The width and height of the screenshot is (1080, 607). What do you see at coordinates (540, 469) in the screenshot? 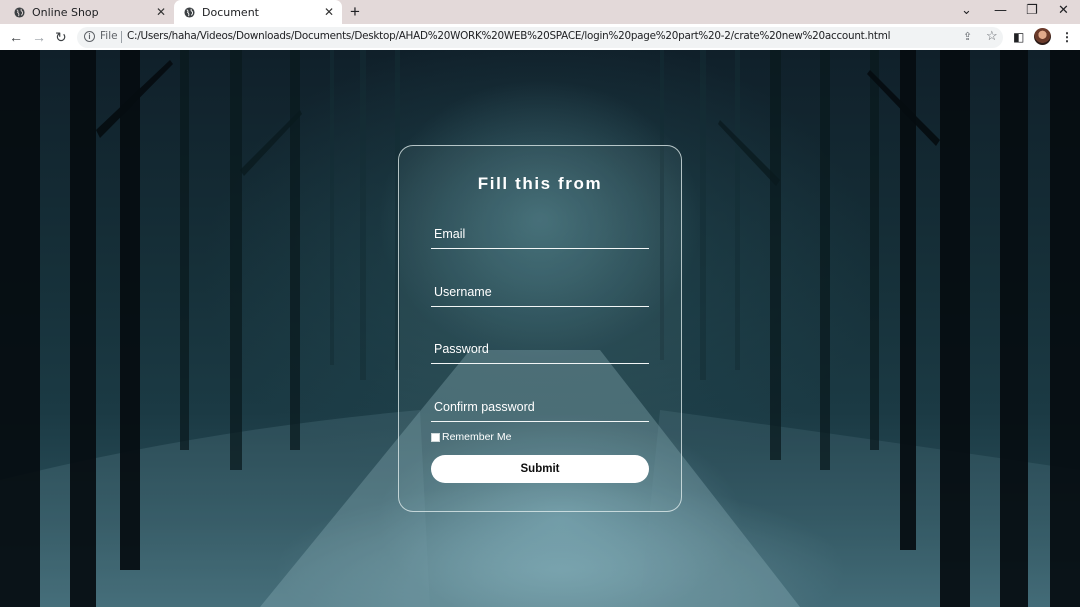
I see `submit-button: Submit` at bounding box center [540, 469].